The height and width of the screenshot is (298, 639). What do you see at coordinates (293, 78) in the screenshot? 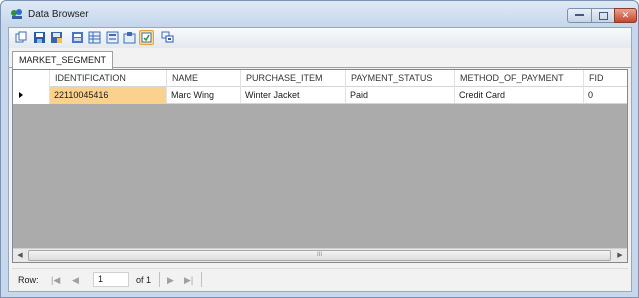
I see `column-header-purchase-item: PURCHASE_ITEM` at bounding box center [293, 78].